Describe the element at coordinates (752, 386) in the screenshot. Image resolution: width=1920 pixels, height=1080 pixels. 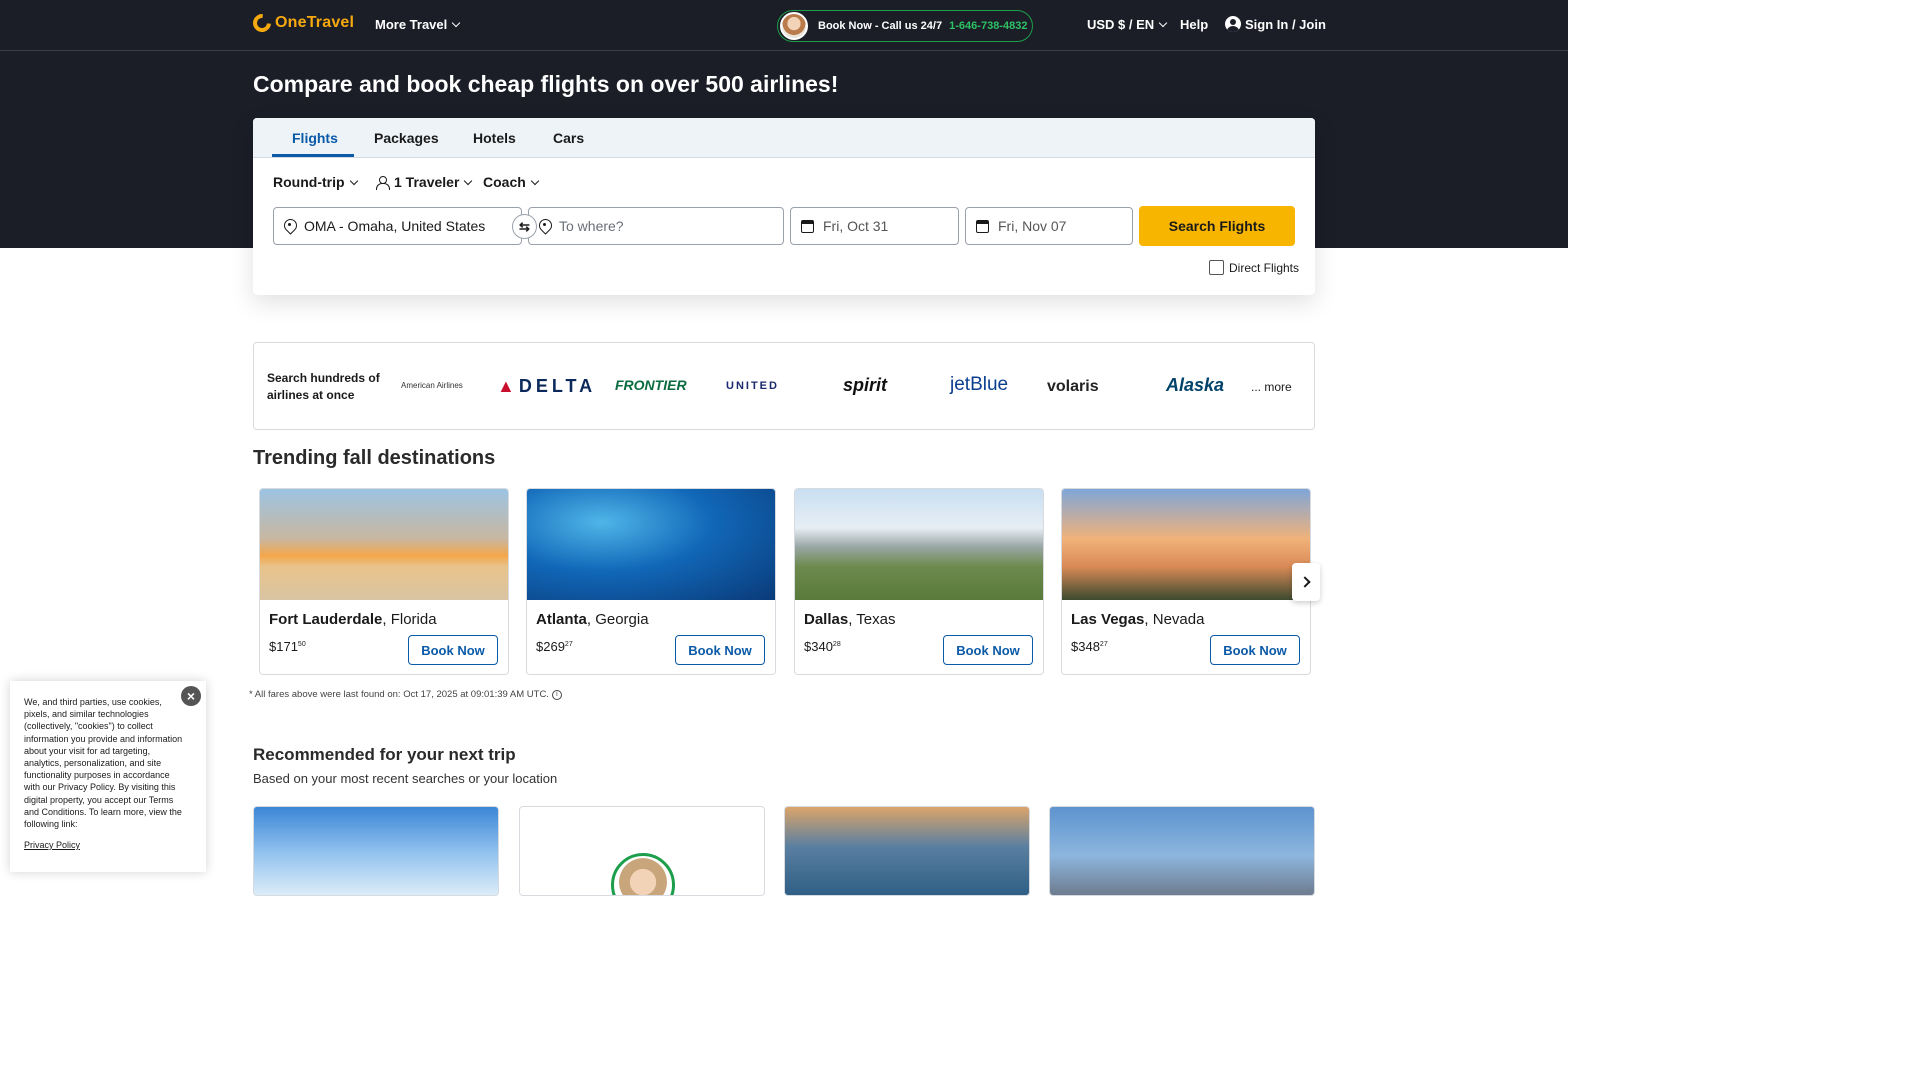
I see `united-logo: UNITED` at that location.